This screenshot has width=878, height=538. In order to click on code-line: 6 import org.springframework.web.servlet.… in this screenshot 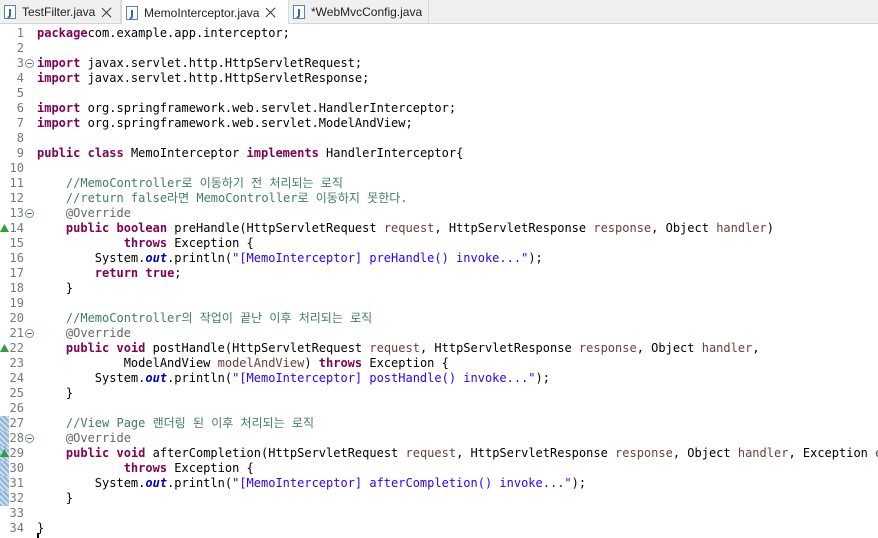, I will do `click(439, 108)`.